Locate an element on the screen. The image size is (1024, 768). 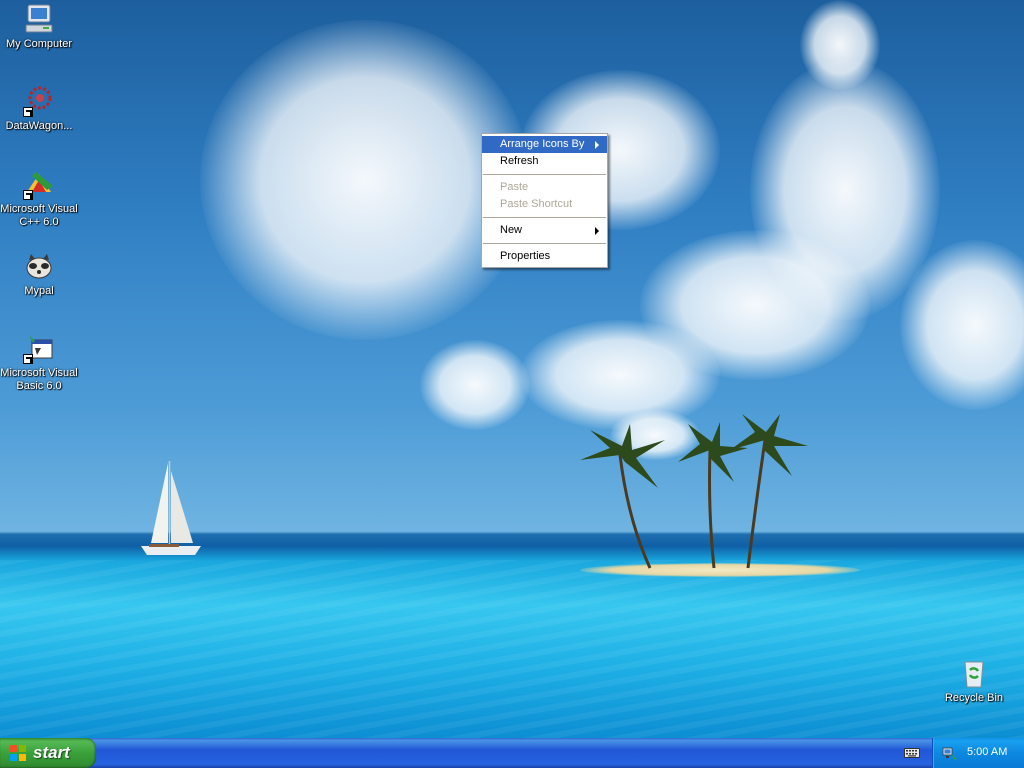
windows-logo-icon is located at coordinates (18, 753).